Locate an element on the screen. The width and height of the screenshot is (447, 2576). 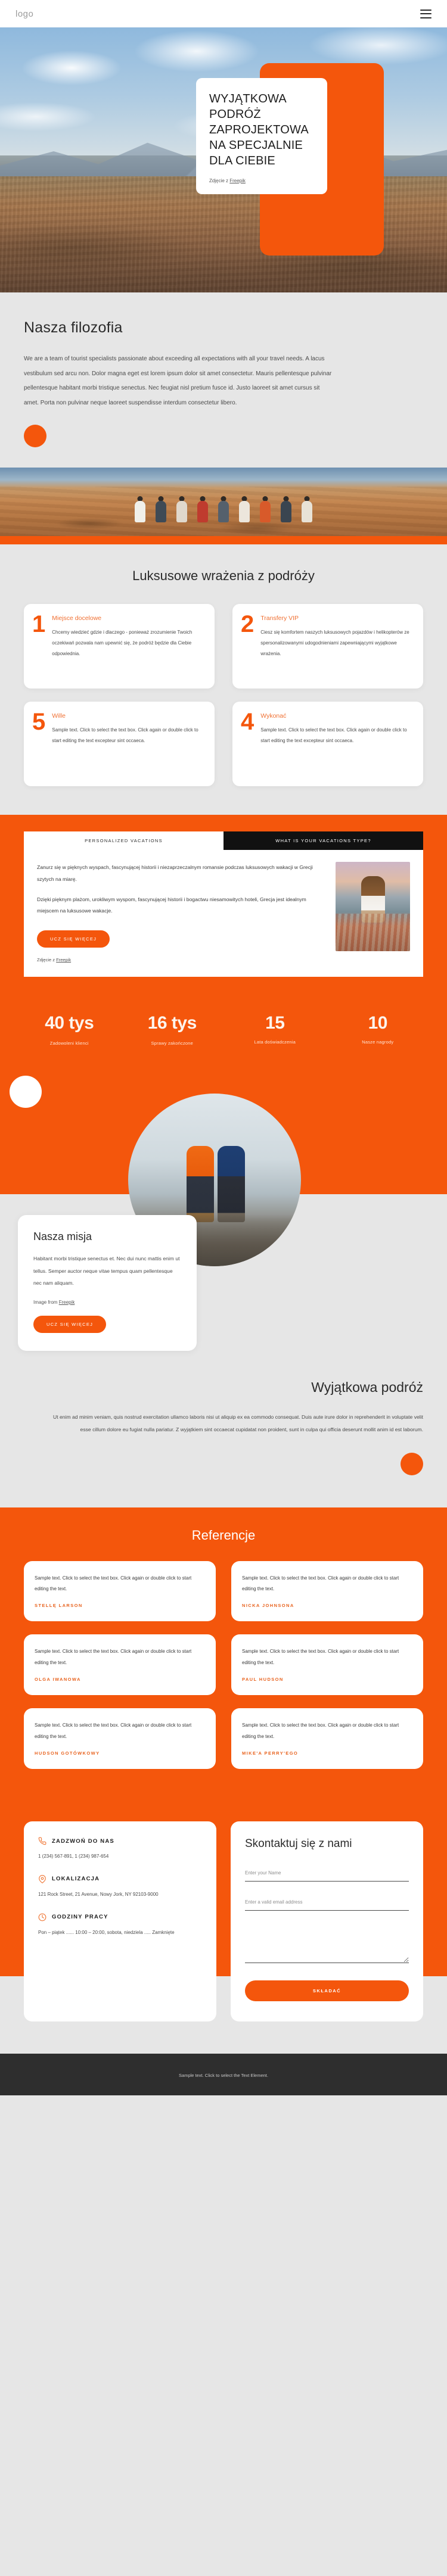
message-textarea is located at coordinates (327, 1943).